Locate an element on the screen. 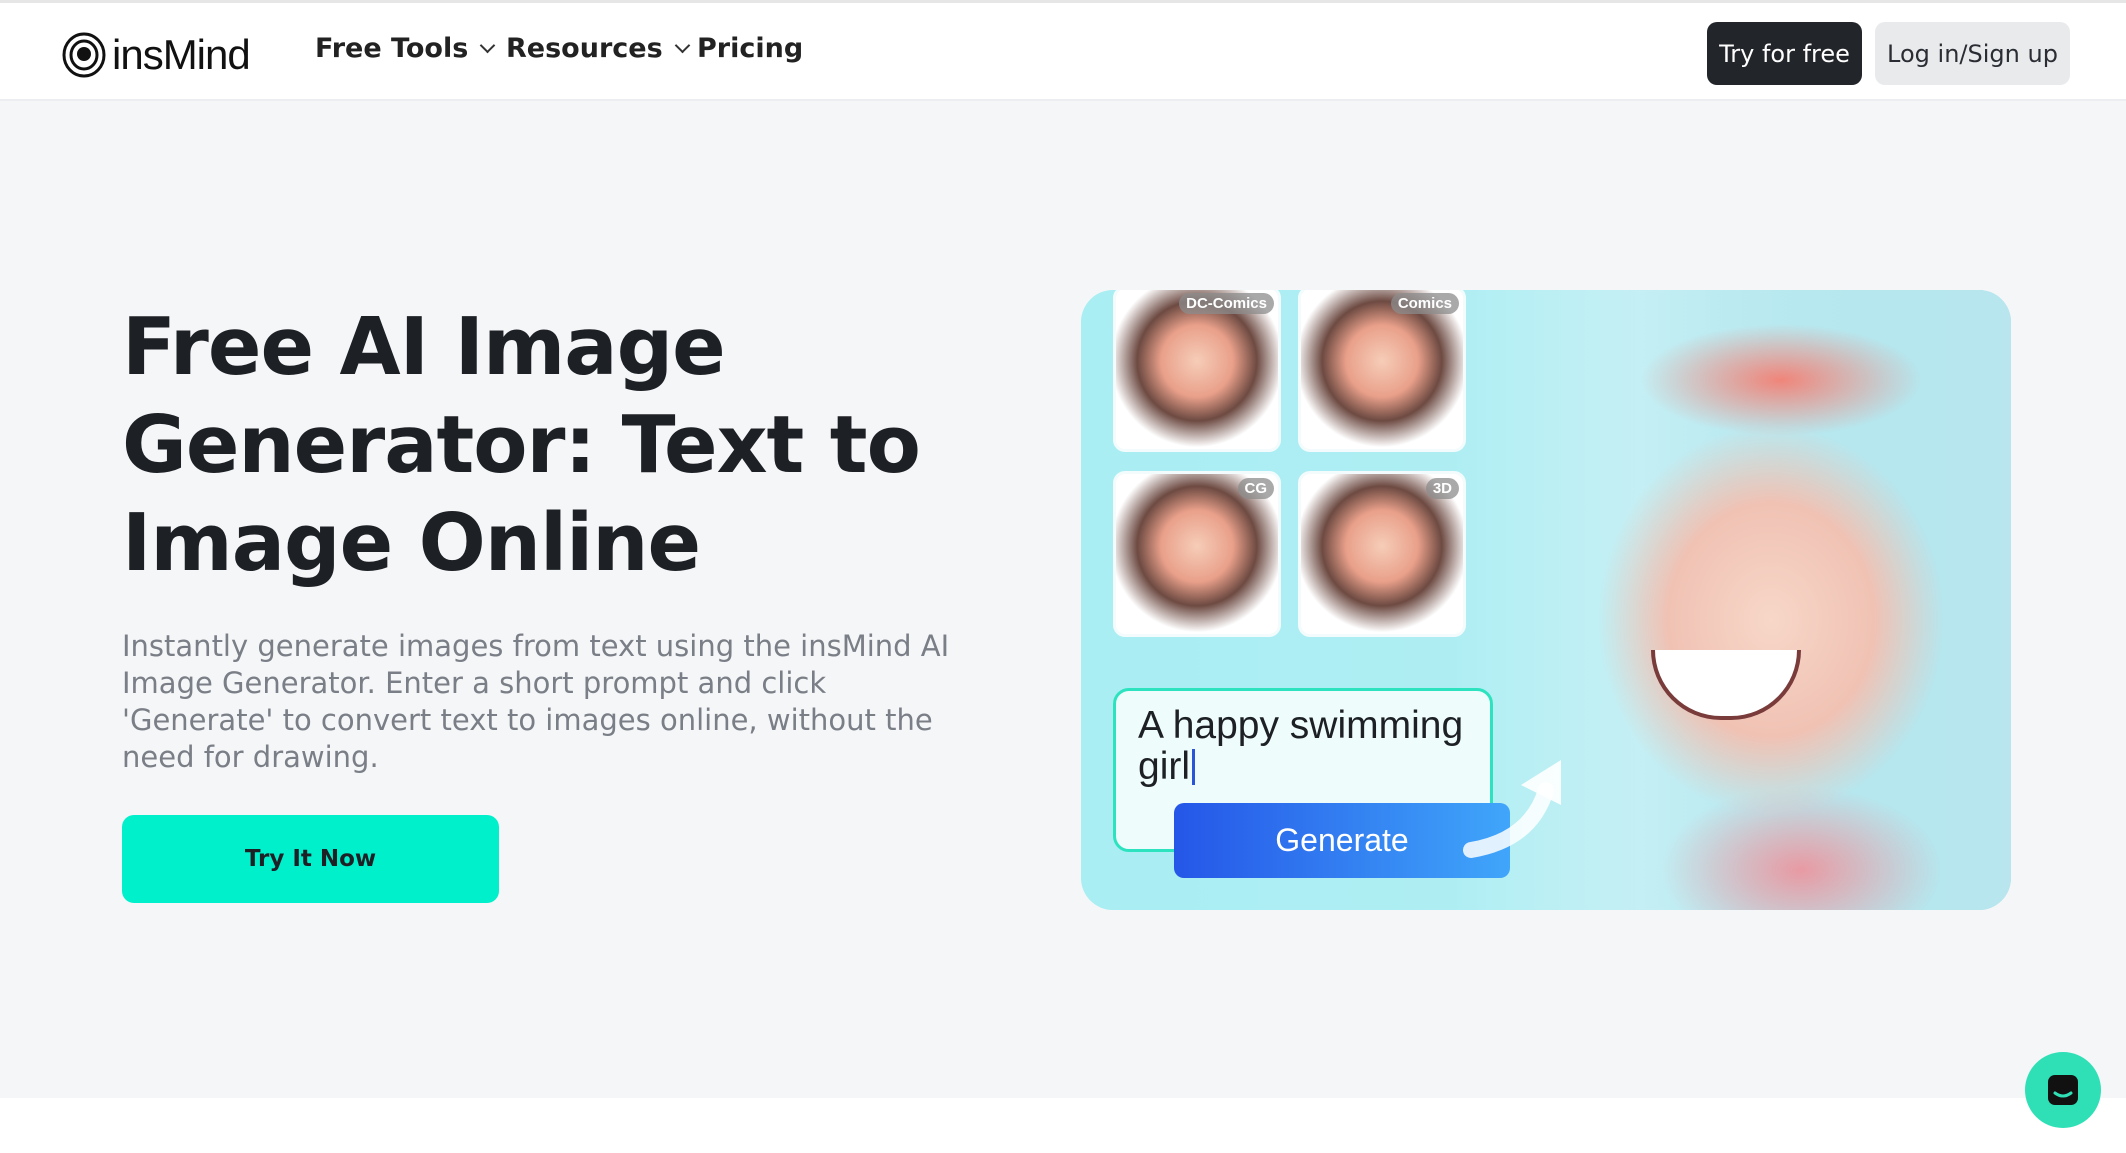  chat-icon is located at coordinates (2063, 1090).